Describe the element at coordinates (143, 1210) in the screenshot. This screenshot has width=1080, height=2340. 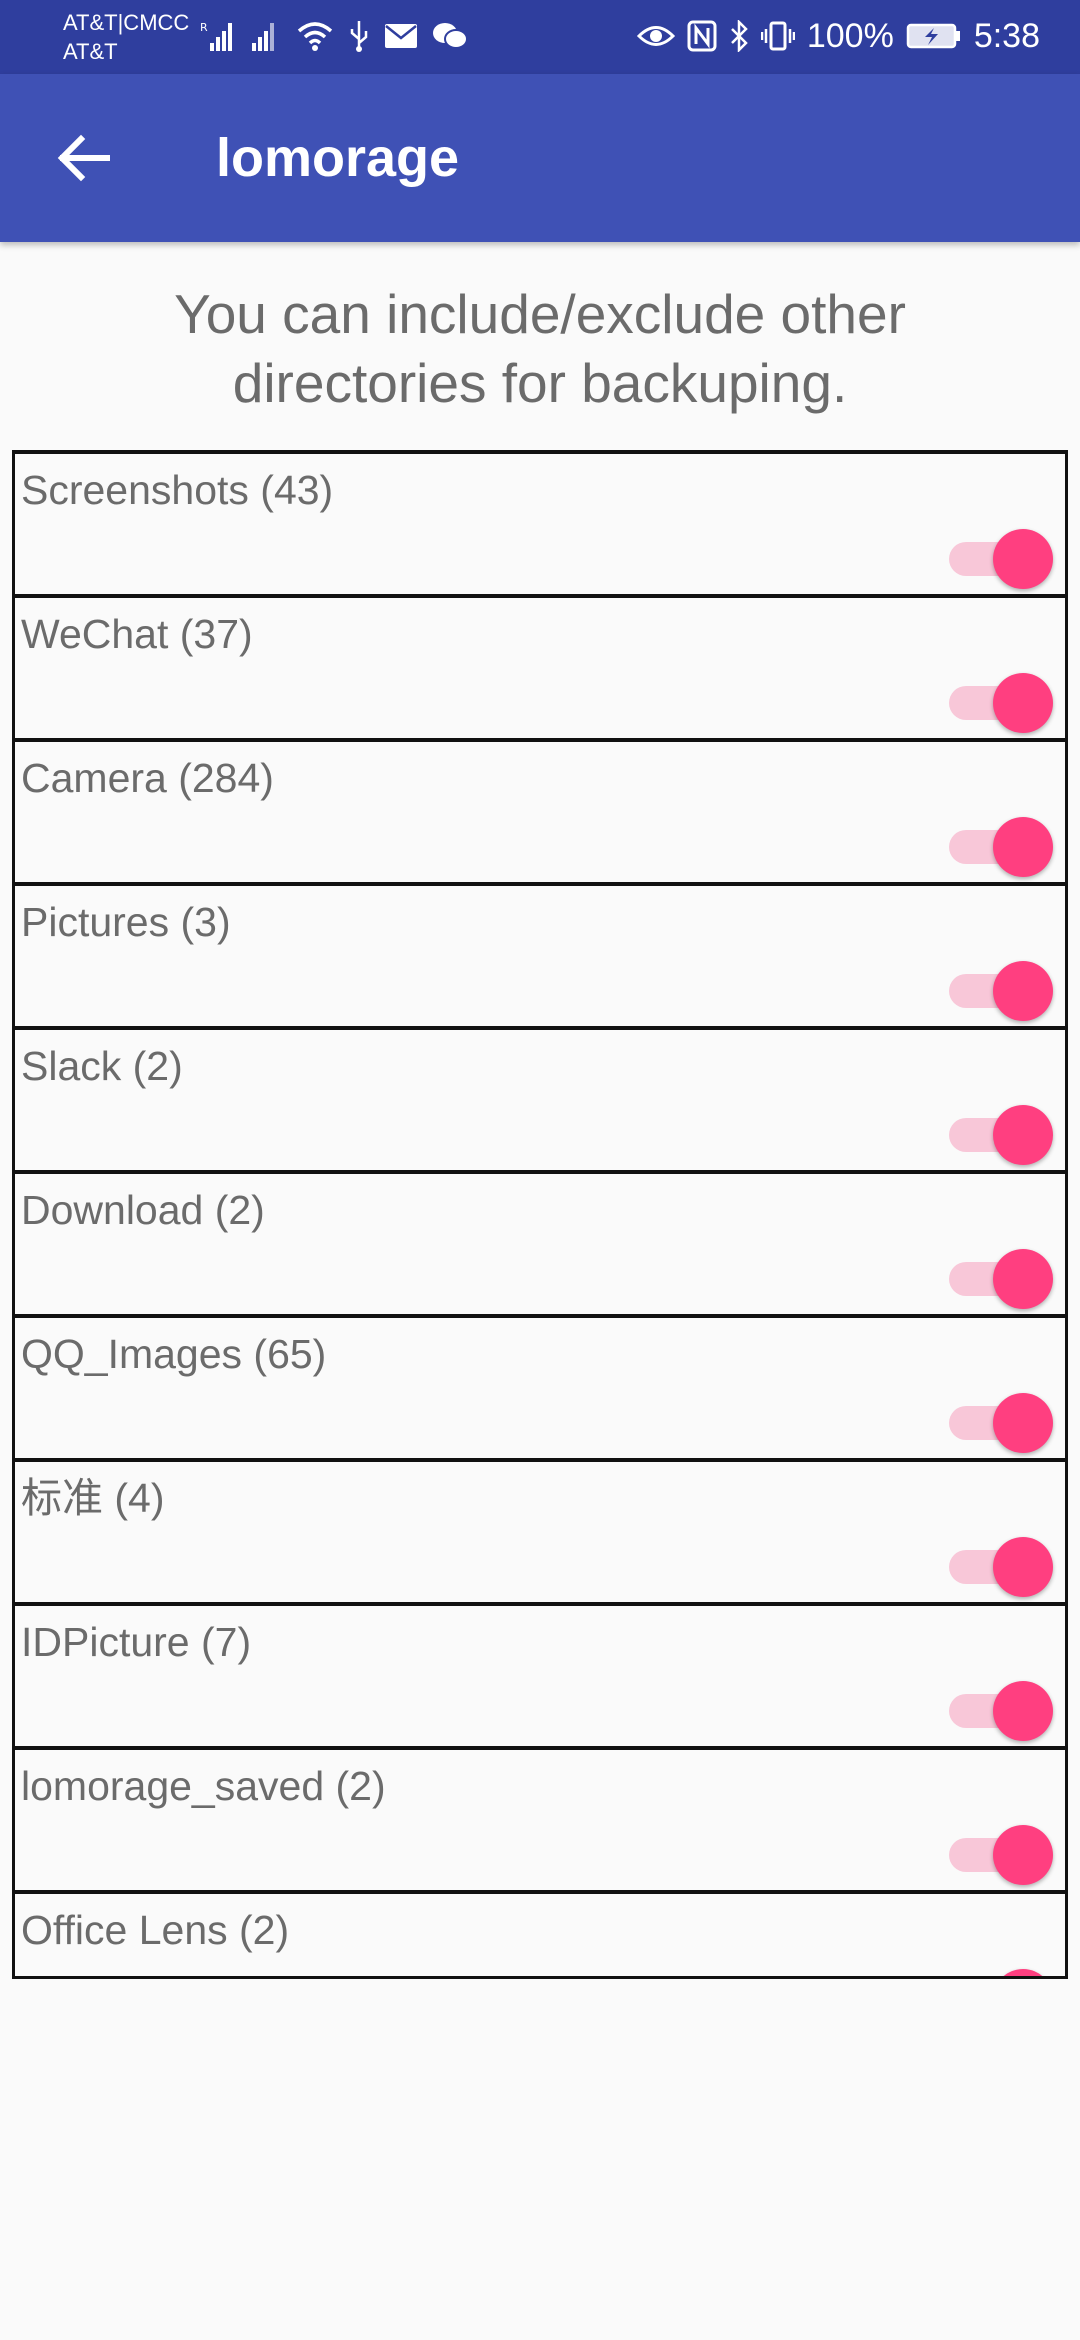
I see `directory-label: Download (2)` at that location.